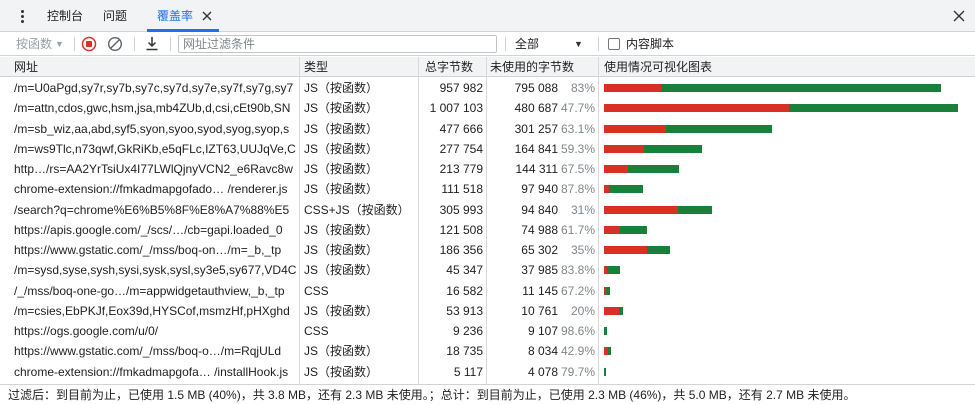  What do you see at coordinates (539, 270) in the screenshot?
I see `cell-unused-bytes: 37 985` at bounding box center [539, 270].